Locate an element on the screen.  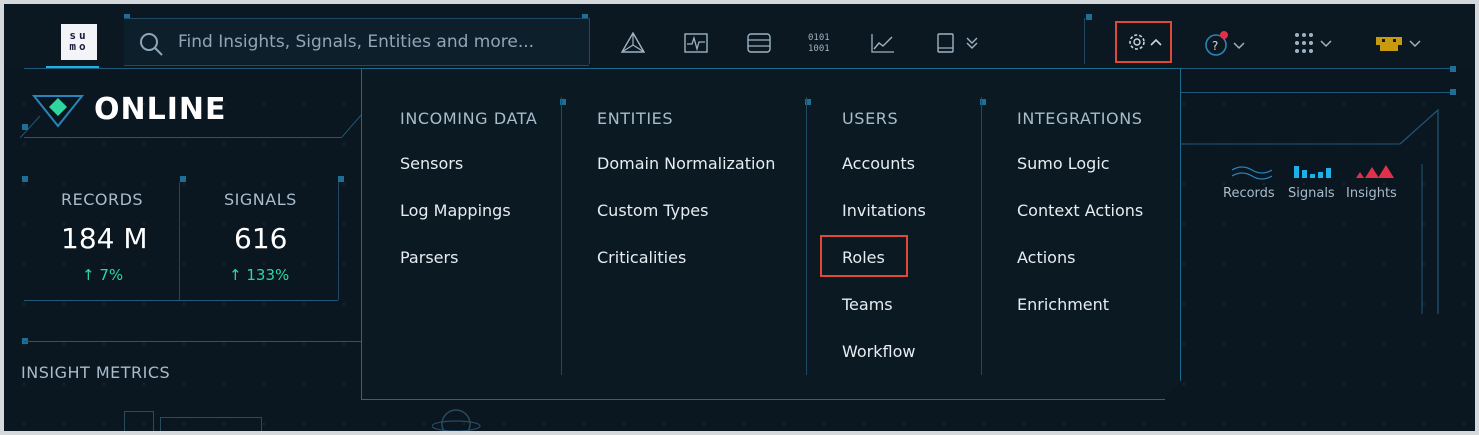
records-label: RECORDS is located at coordinates (102, 199).